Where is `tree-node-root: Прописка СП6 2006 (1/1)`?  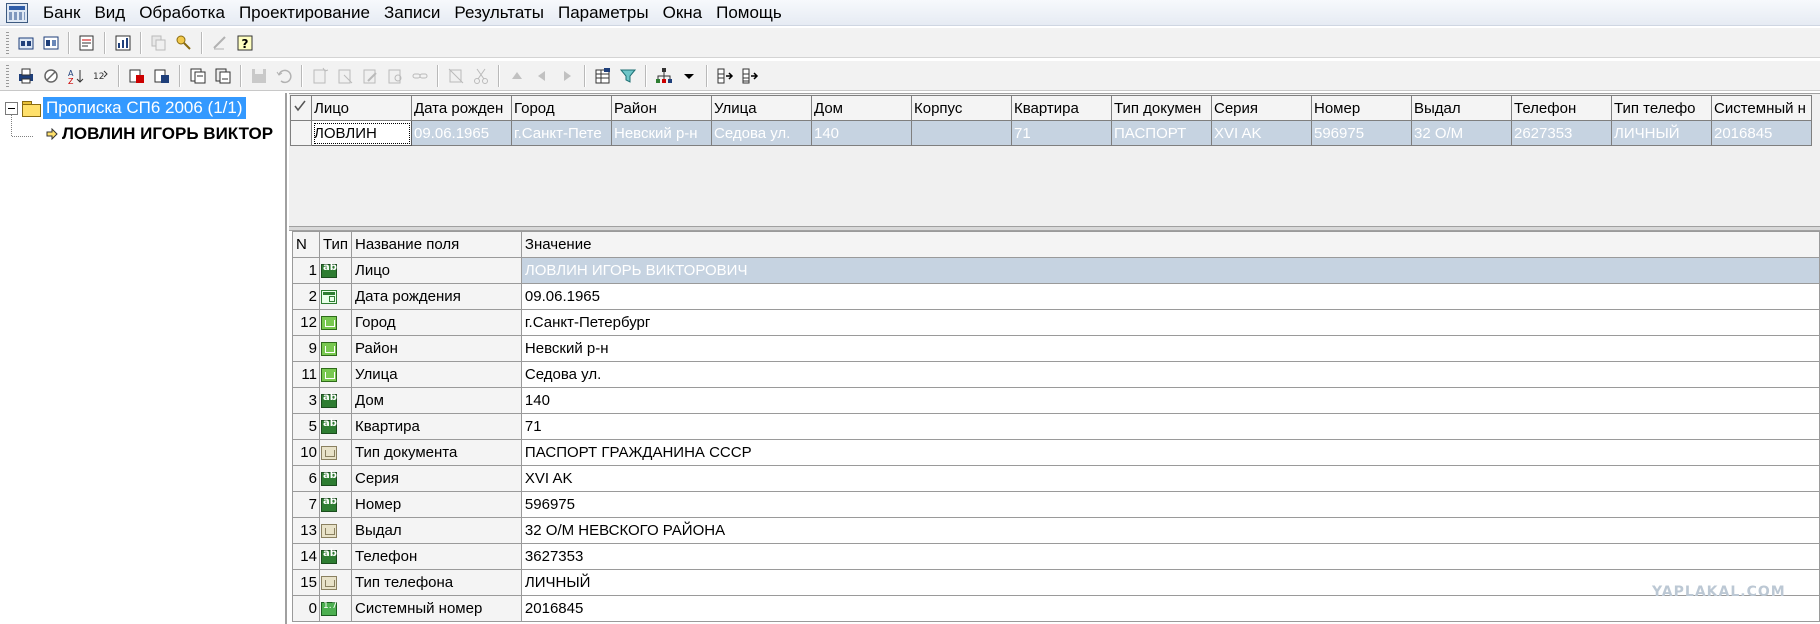 tree-node-root: Прописка СП6 2006 (1/1) is located at coordinates (125, 108).